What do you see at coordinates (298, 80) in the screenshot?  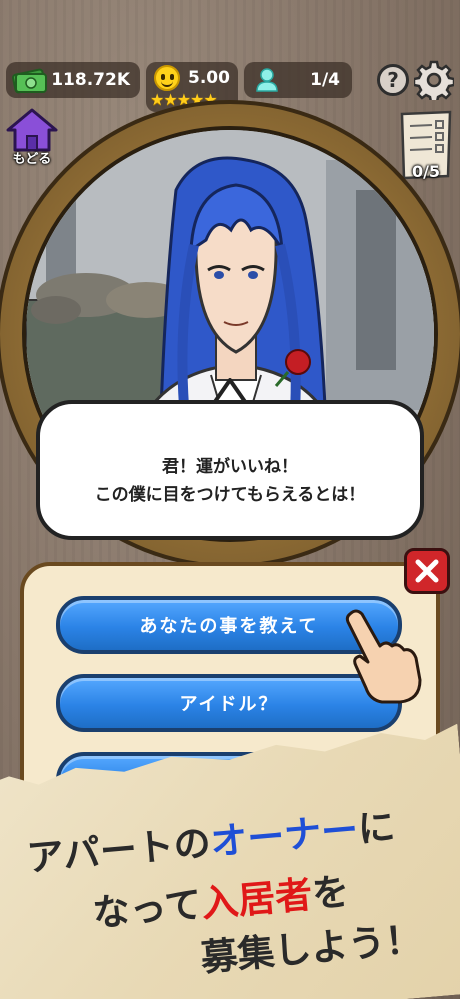 I see `tenant-counter: 1/4` at bounding box center [298, 80].